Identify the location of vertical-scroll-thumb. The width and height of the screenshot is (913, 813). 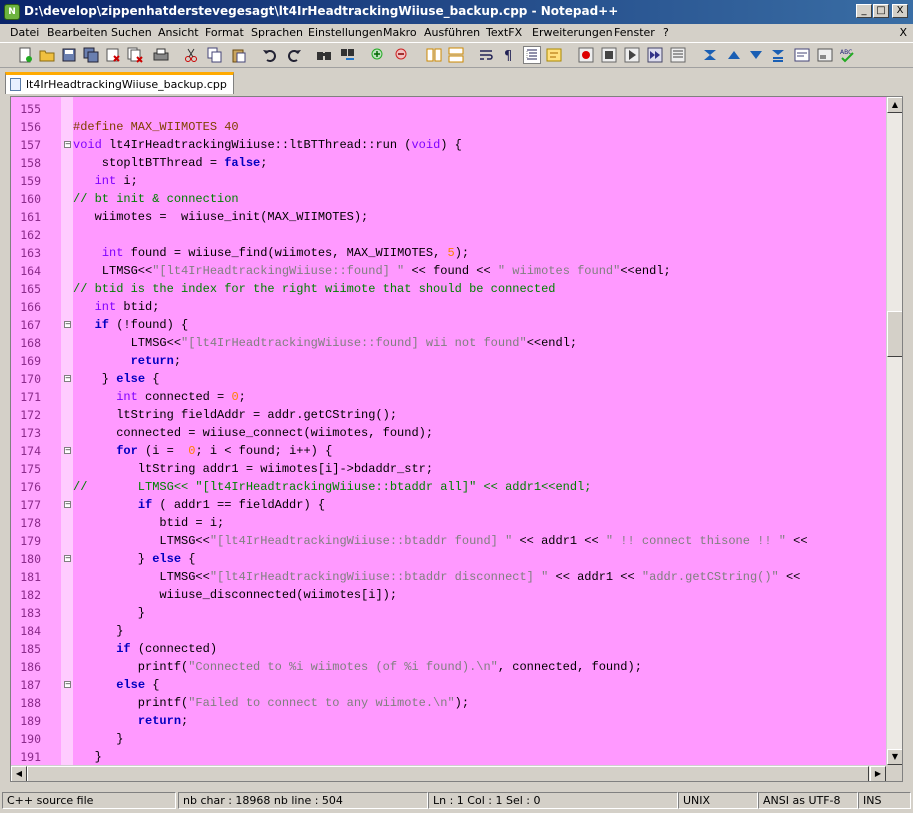
(894, 334).